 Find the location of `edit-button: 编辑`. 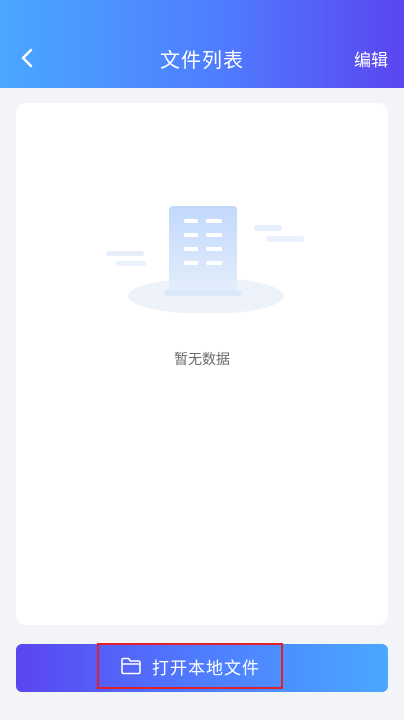

edit-button: 编辑 is located at coordinates (371, 58).